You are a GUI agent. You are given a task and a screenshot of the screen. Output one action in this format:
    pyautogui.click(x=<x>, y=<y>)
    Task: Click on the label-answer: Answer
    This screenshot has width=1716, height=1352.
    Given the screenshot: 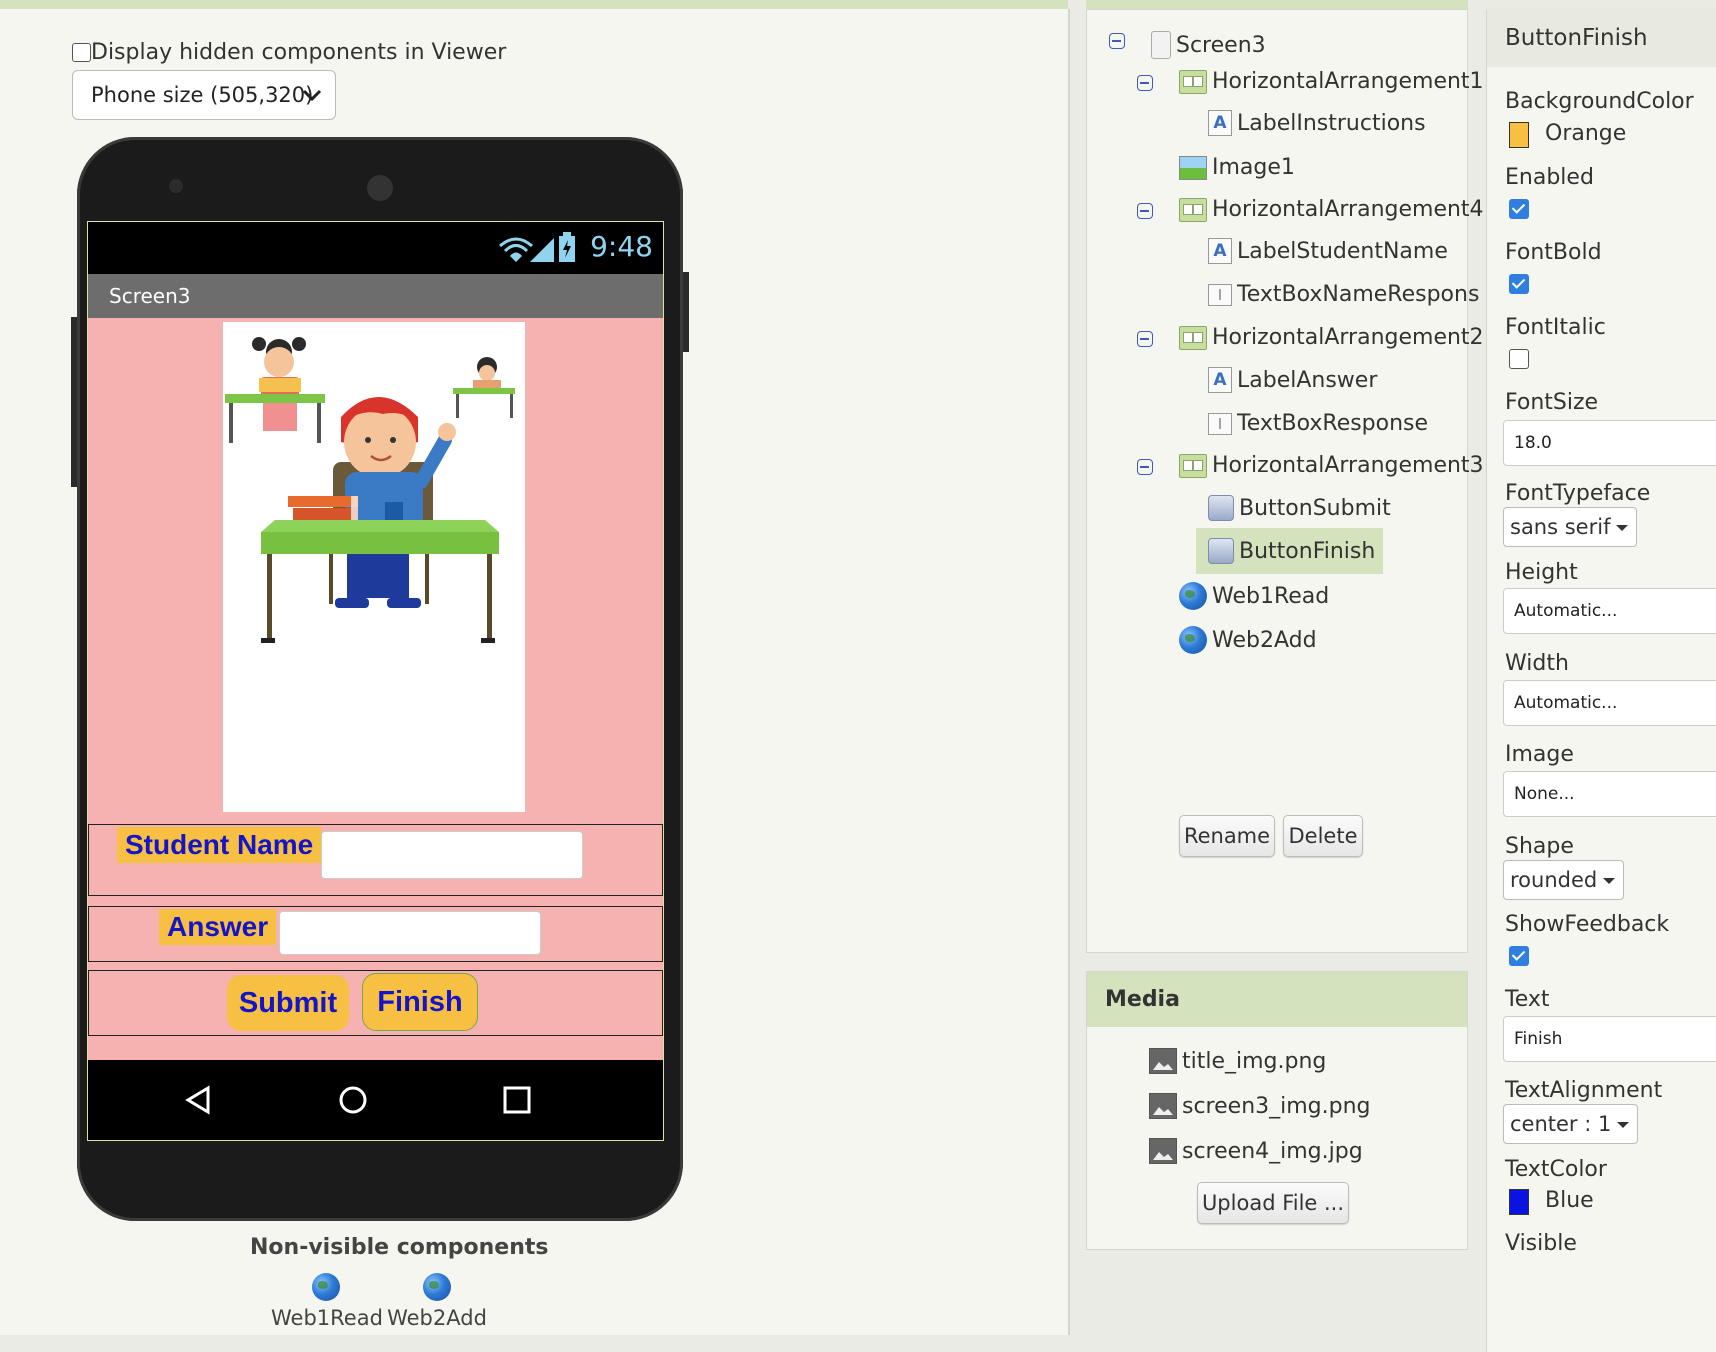 What is the action you would take?
    pyautogui.click(x=218, y=927)
    